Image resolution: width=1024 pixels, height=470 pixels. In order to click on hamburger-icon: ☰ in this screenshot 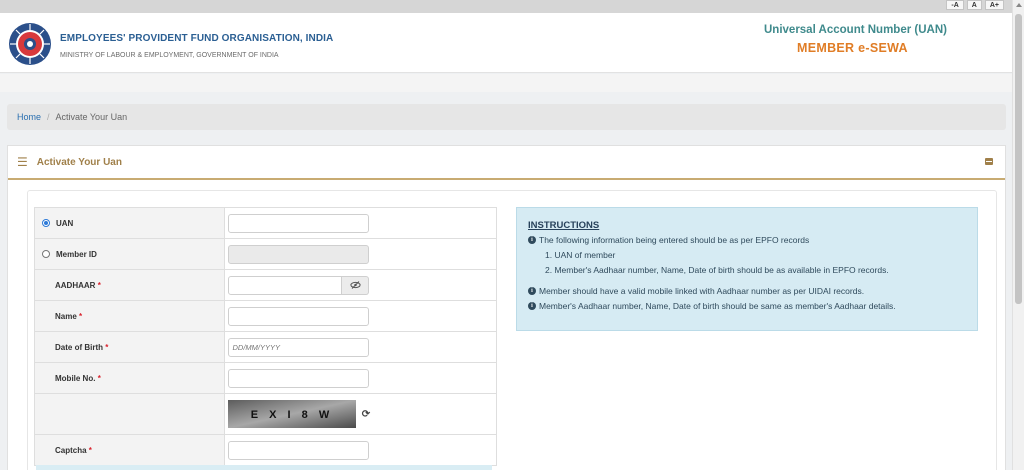, I will do `click(22, 162)`.